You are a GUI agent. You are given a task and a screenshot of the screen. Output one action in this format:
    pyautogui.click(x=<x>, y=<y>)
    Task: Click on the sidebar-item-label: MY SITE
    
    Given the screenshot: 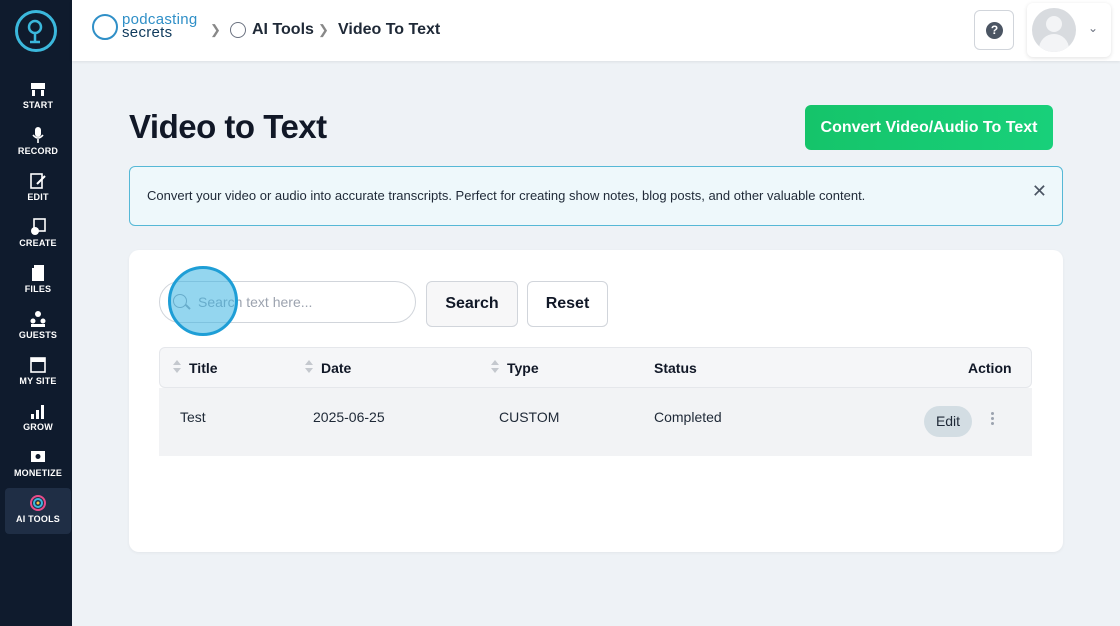 What is the action you would take?
    pyautogui.click(x=38, y=381)
    